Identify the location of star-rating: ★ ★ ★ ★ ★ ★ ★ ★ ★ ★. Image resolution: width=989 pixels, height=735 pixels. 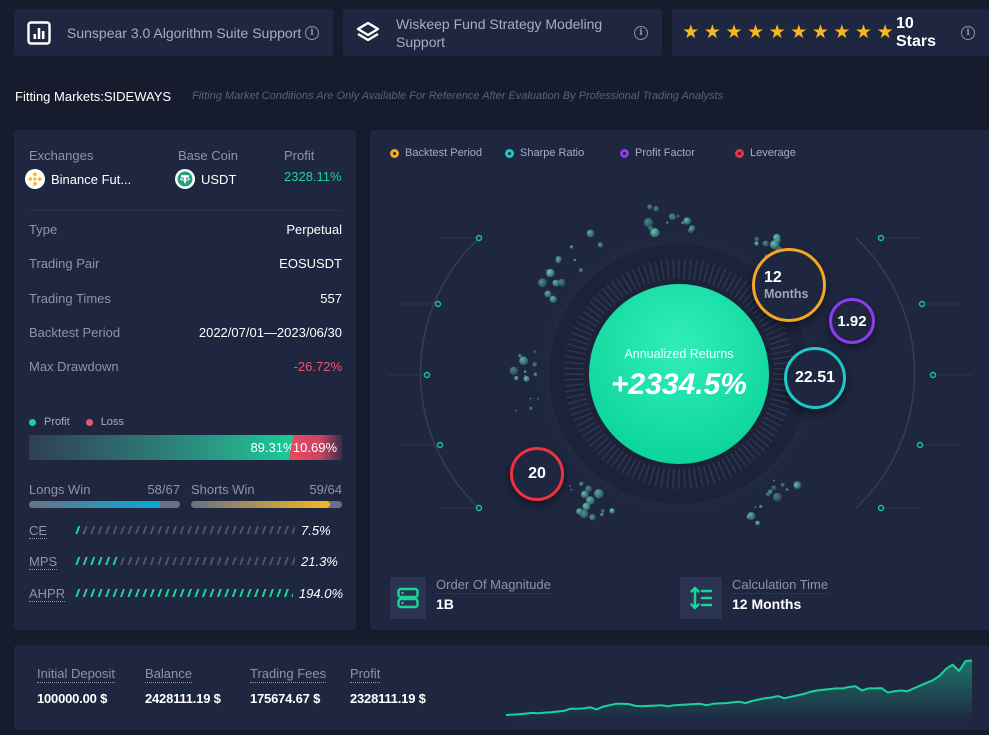
(788, 32).